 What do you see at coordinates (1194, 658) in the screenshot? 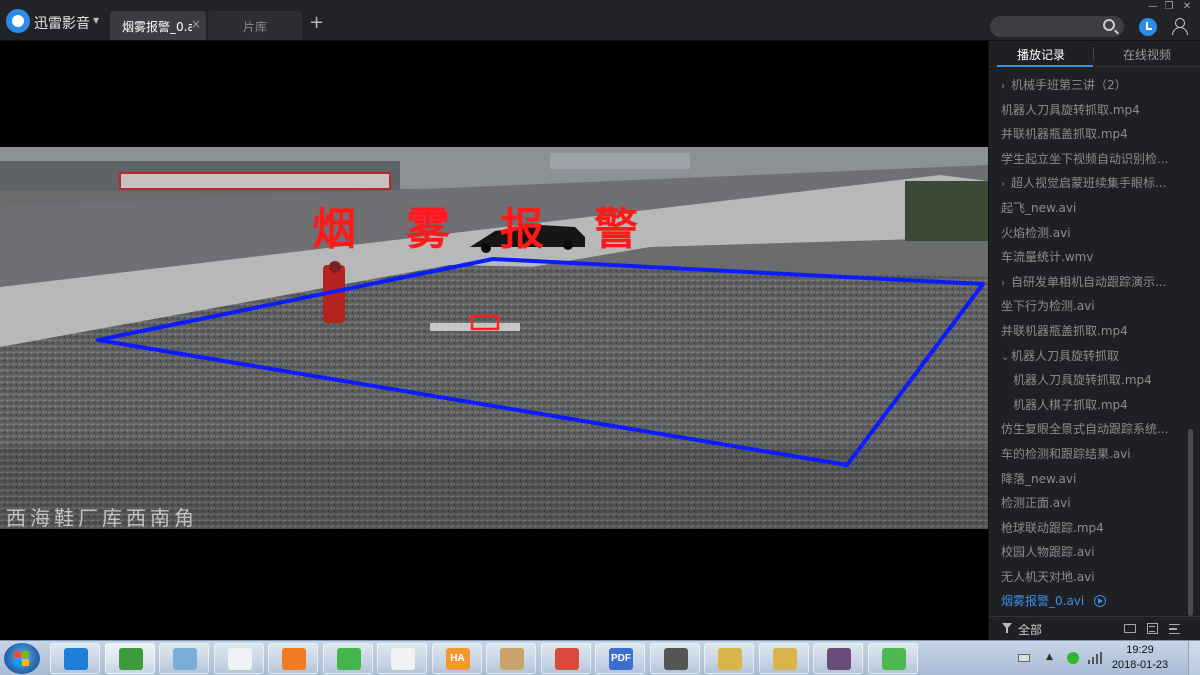
I see `show-desktop-button` at bounding box center [1194, 658].